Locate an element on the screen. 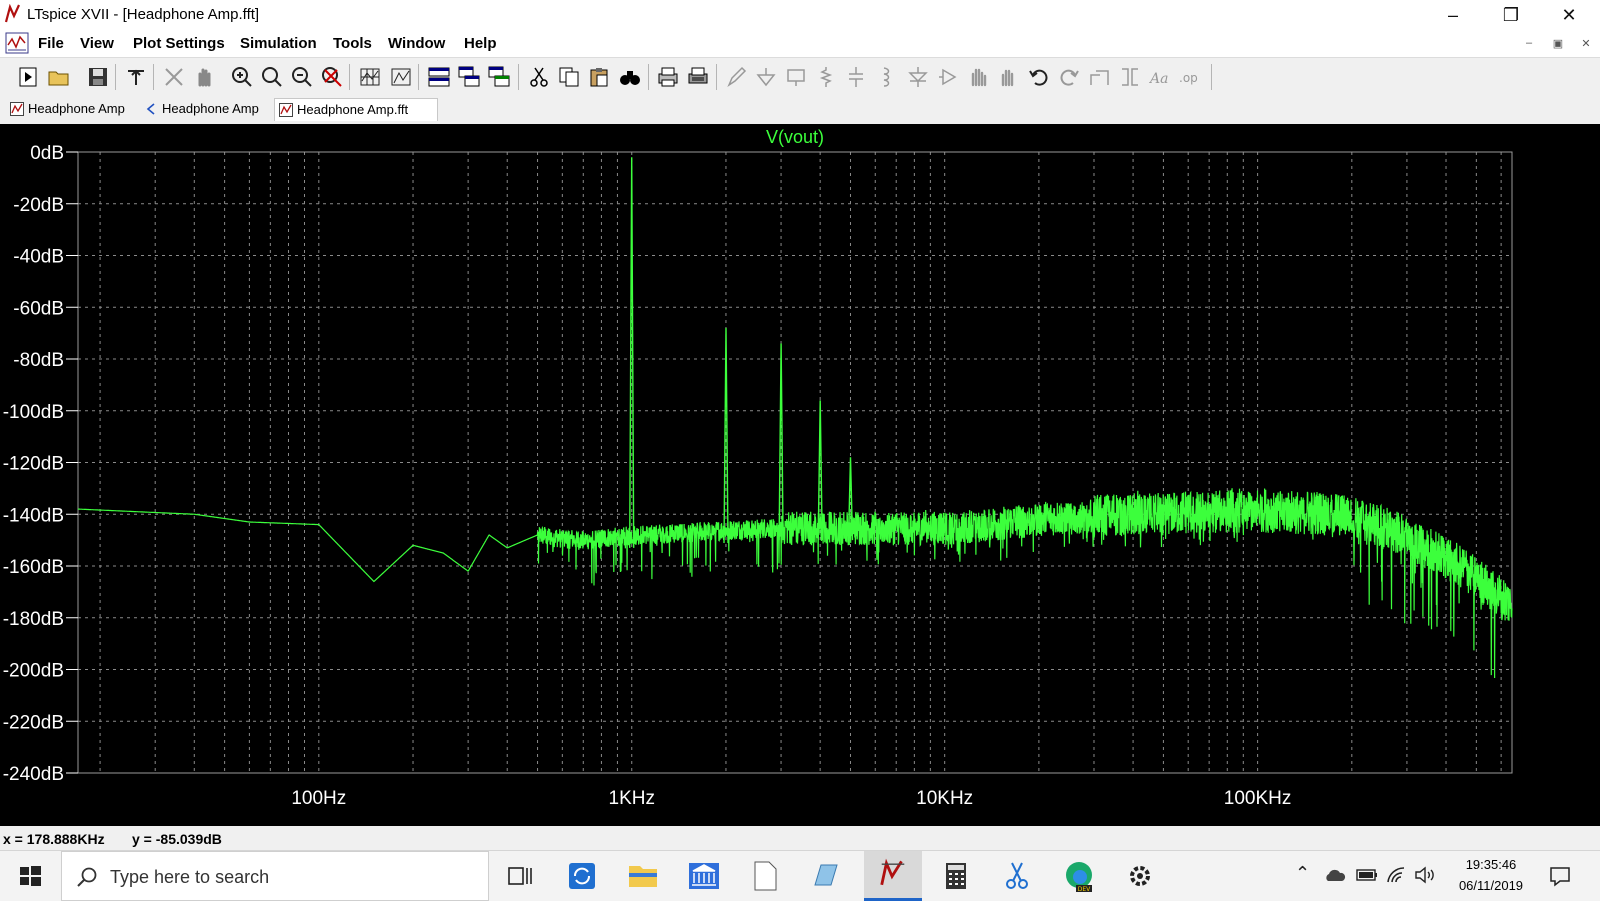 The width and height of the screenshot is (1600, 901). print-icon is located at coordinates (668, 77).